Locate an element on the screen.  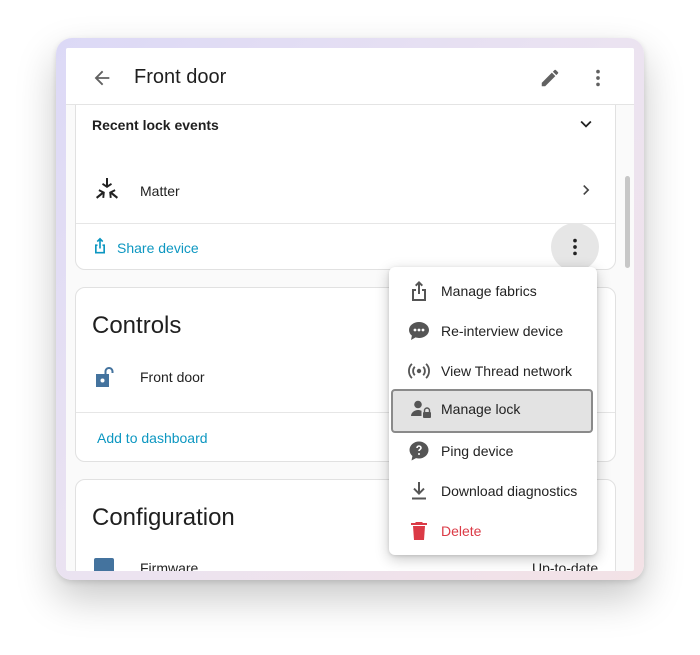
share-device-label: Share device is located at coordinates (158, 248).